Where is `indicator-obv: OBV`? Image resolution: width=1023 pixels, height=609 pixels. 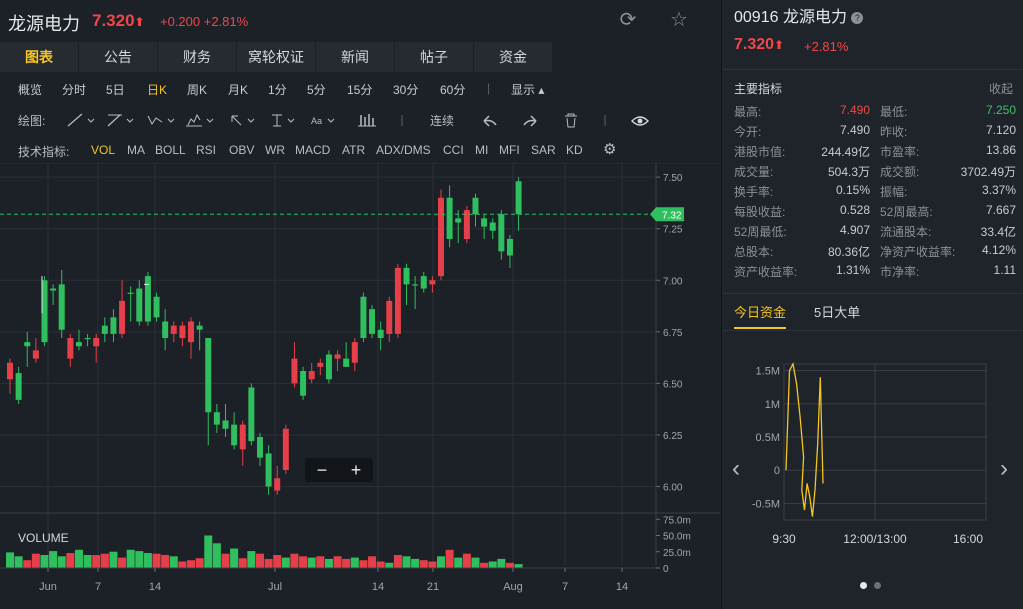 indicator-obv: OBV is located at coordinates (241, 150).